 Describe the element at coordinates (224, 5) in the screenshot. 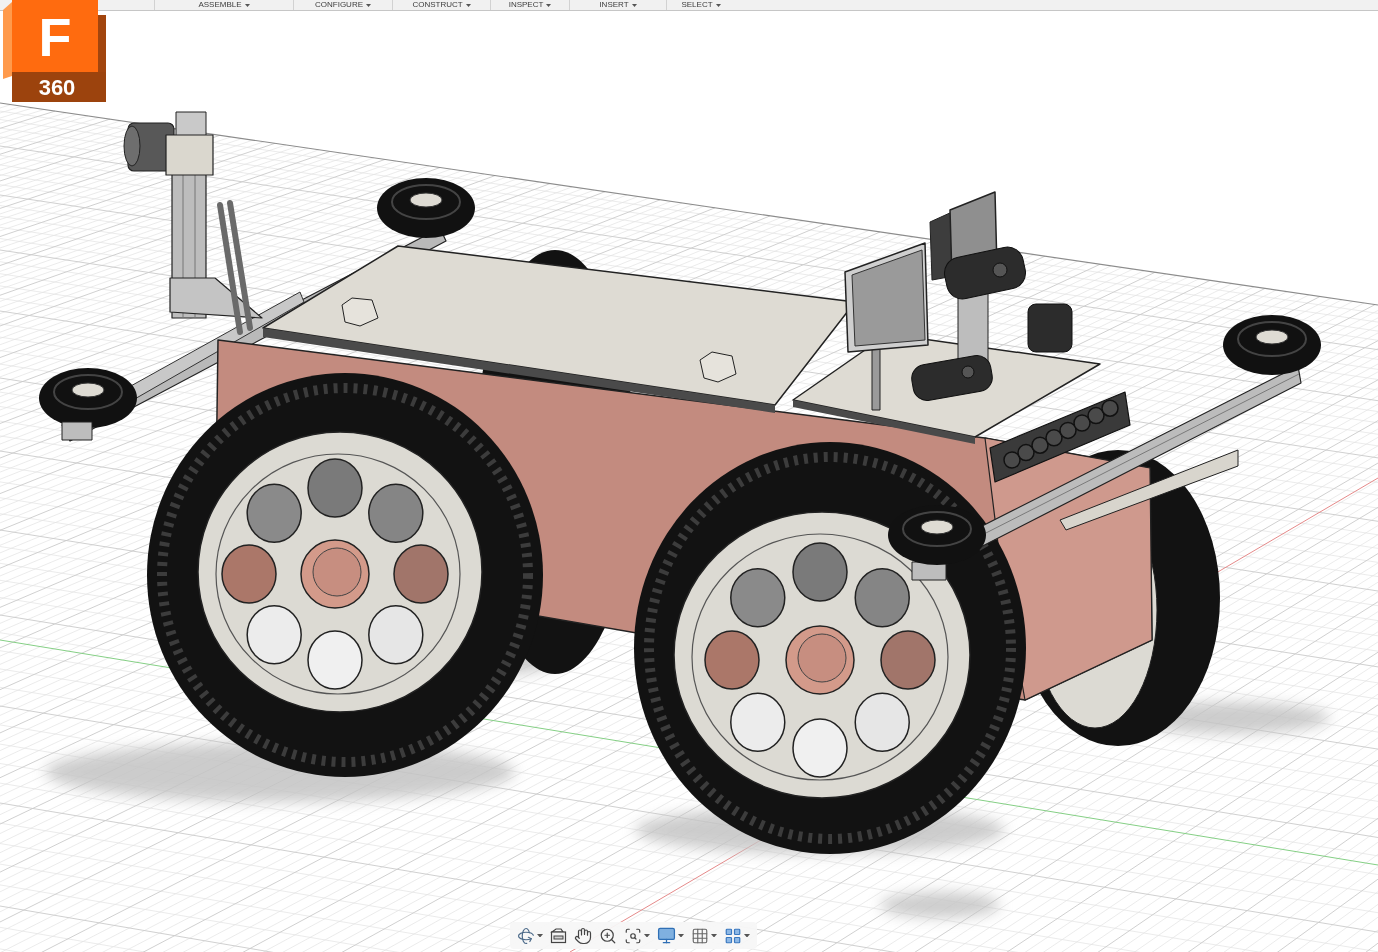

I see `toolbar-menu: ASSEMBLE` at that location.